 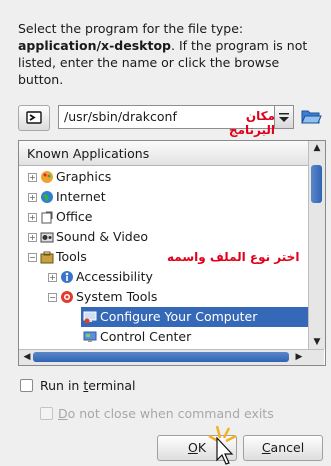 I want to click on browse-button, so click(x=311, y=116).